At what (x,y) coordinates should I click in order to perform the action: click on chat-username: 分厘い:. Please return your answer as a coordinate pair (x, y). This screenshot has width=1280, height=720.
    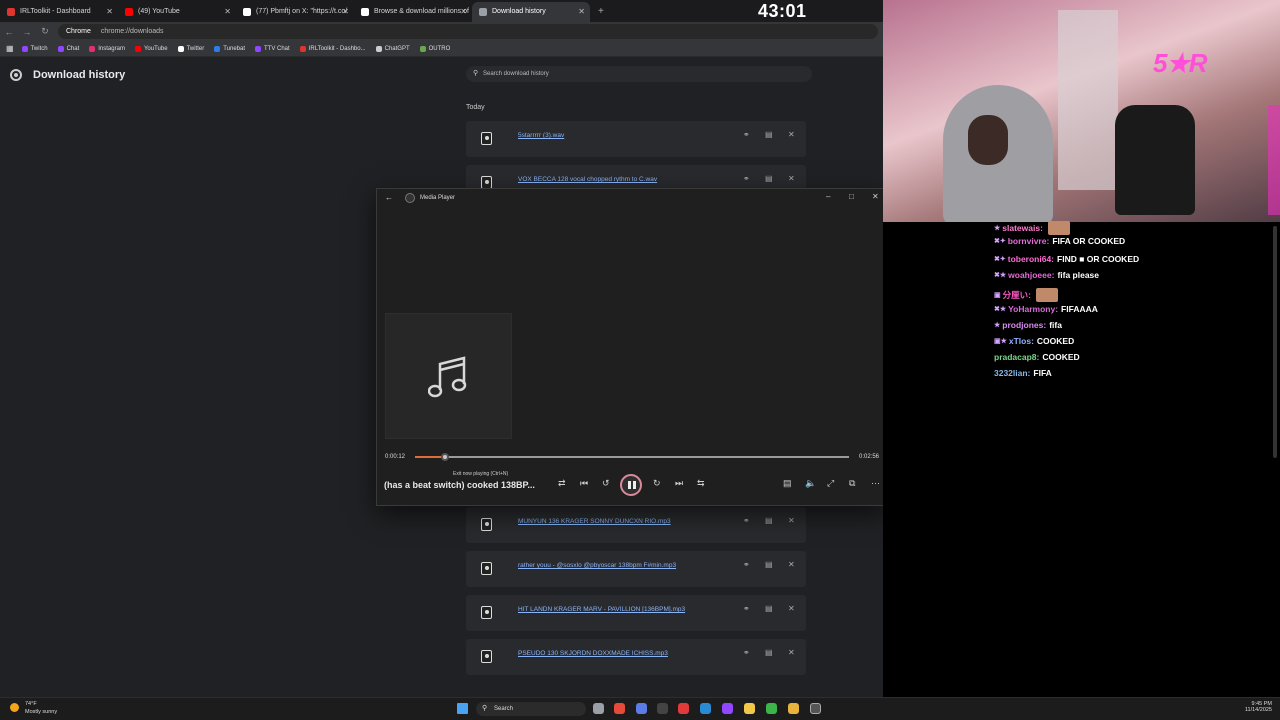
    Looking at the image, I should click on (1017, 295).